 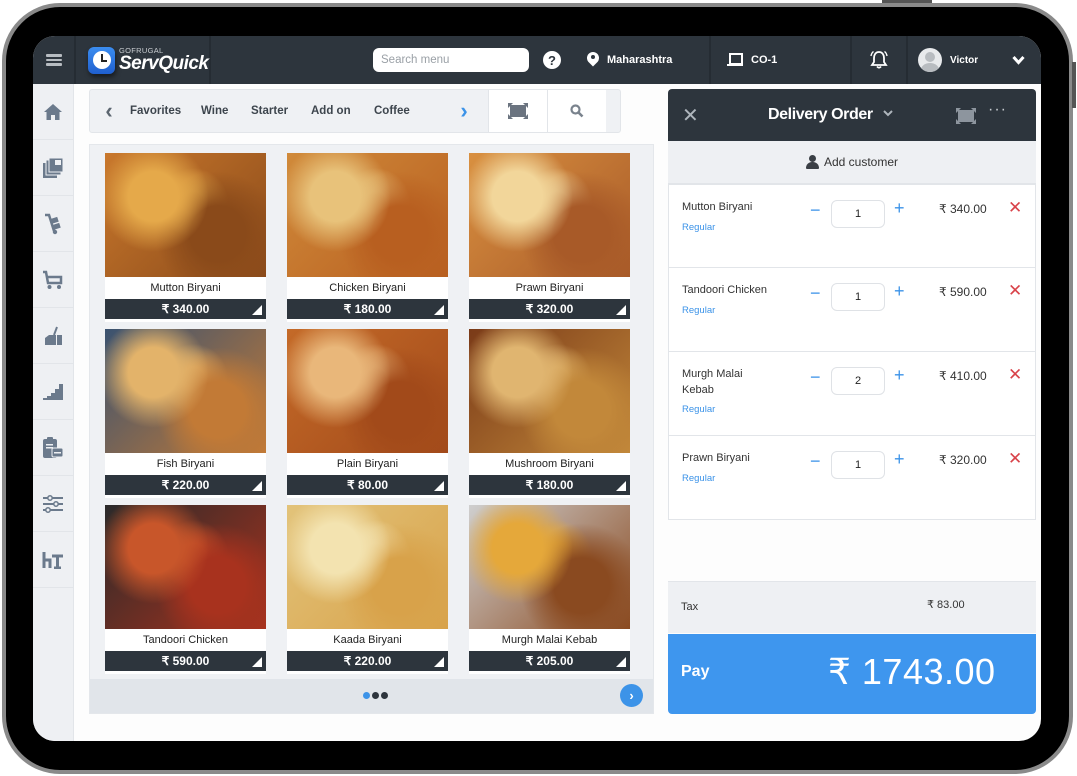 I want to click on tab-add-on: Add on, so click(x=342, y=111).